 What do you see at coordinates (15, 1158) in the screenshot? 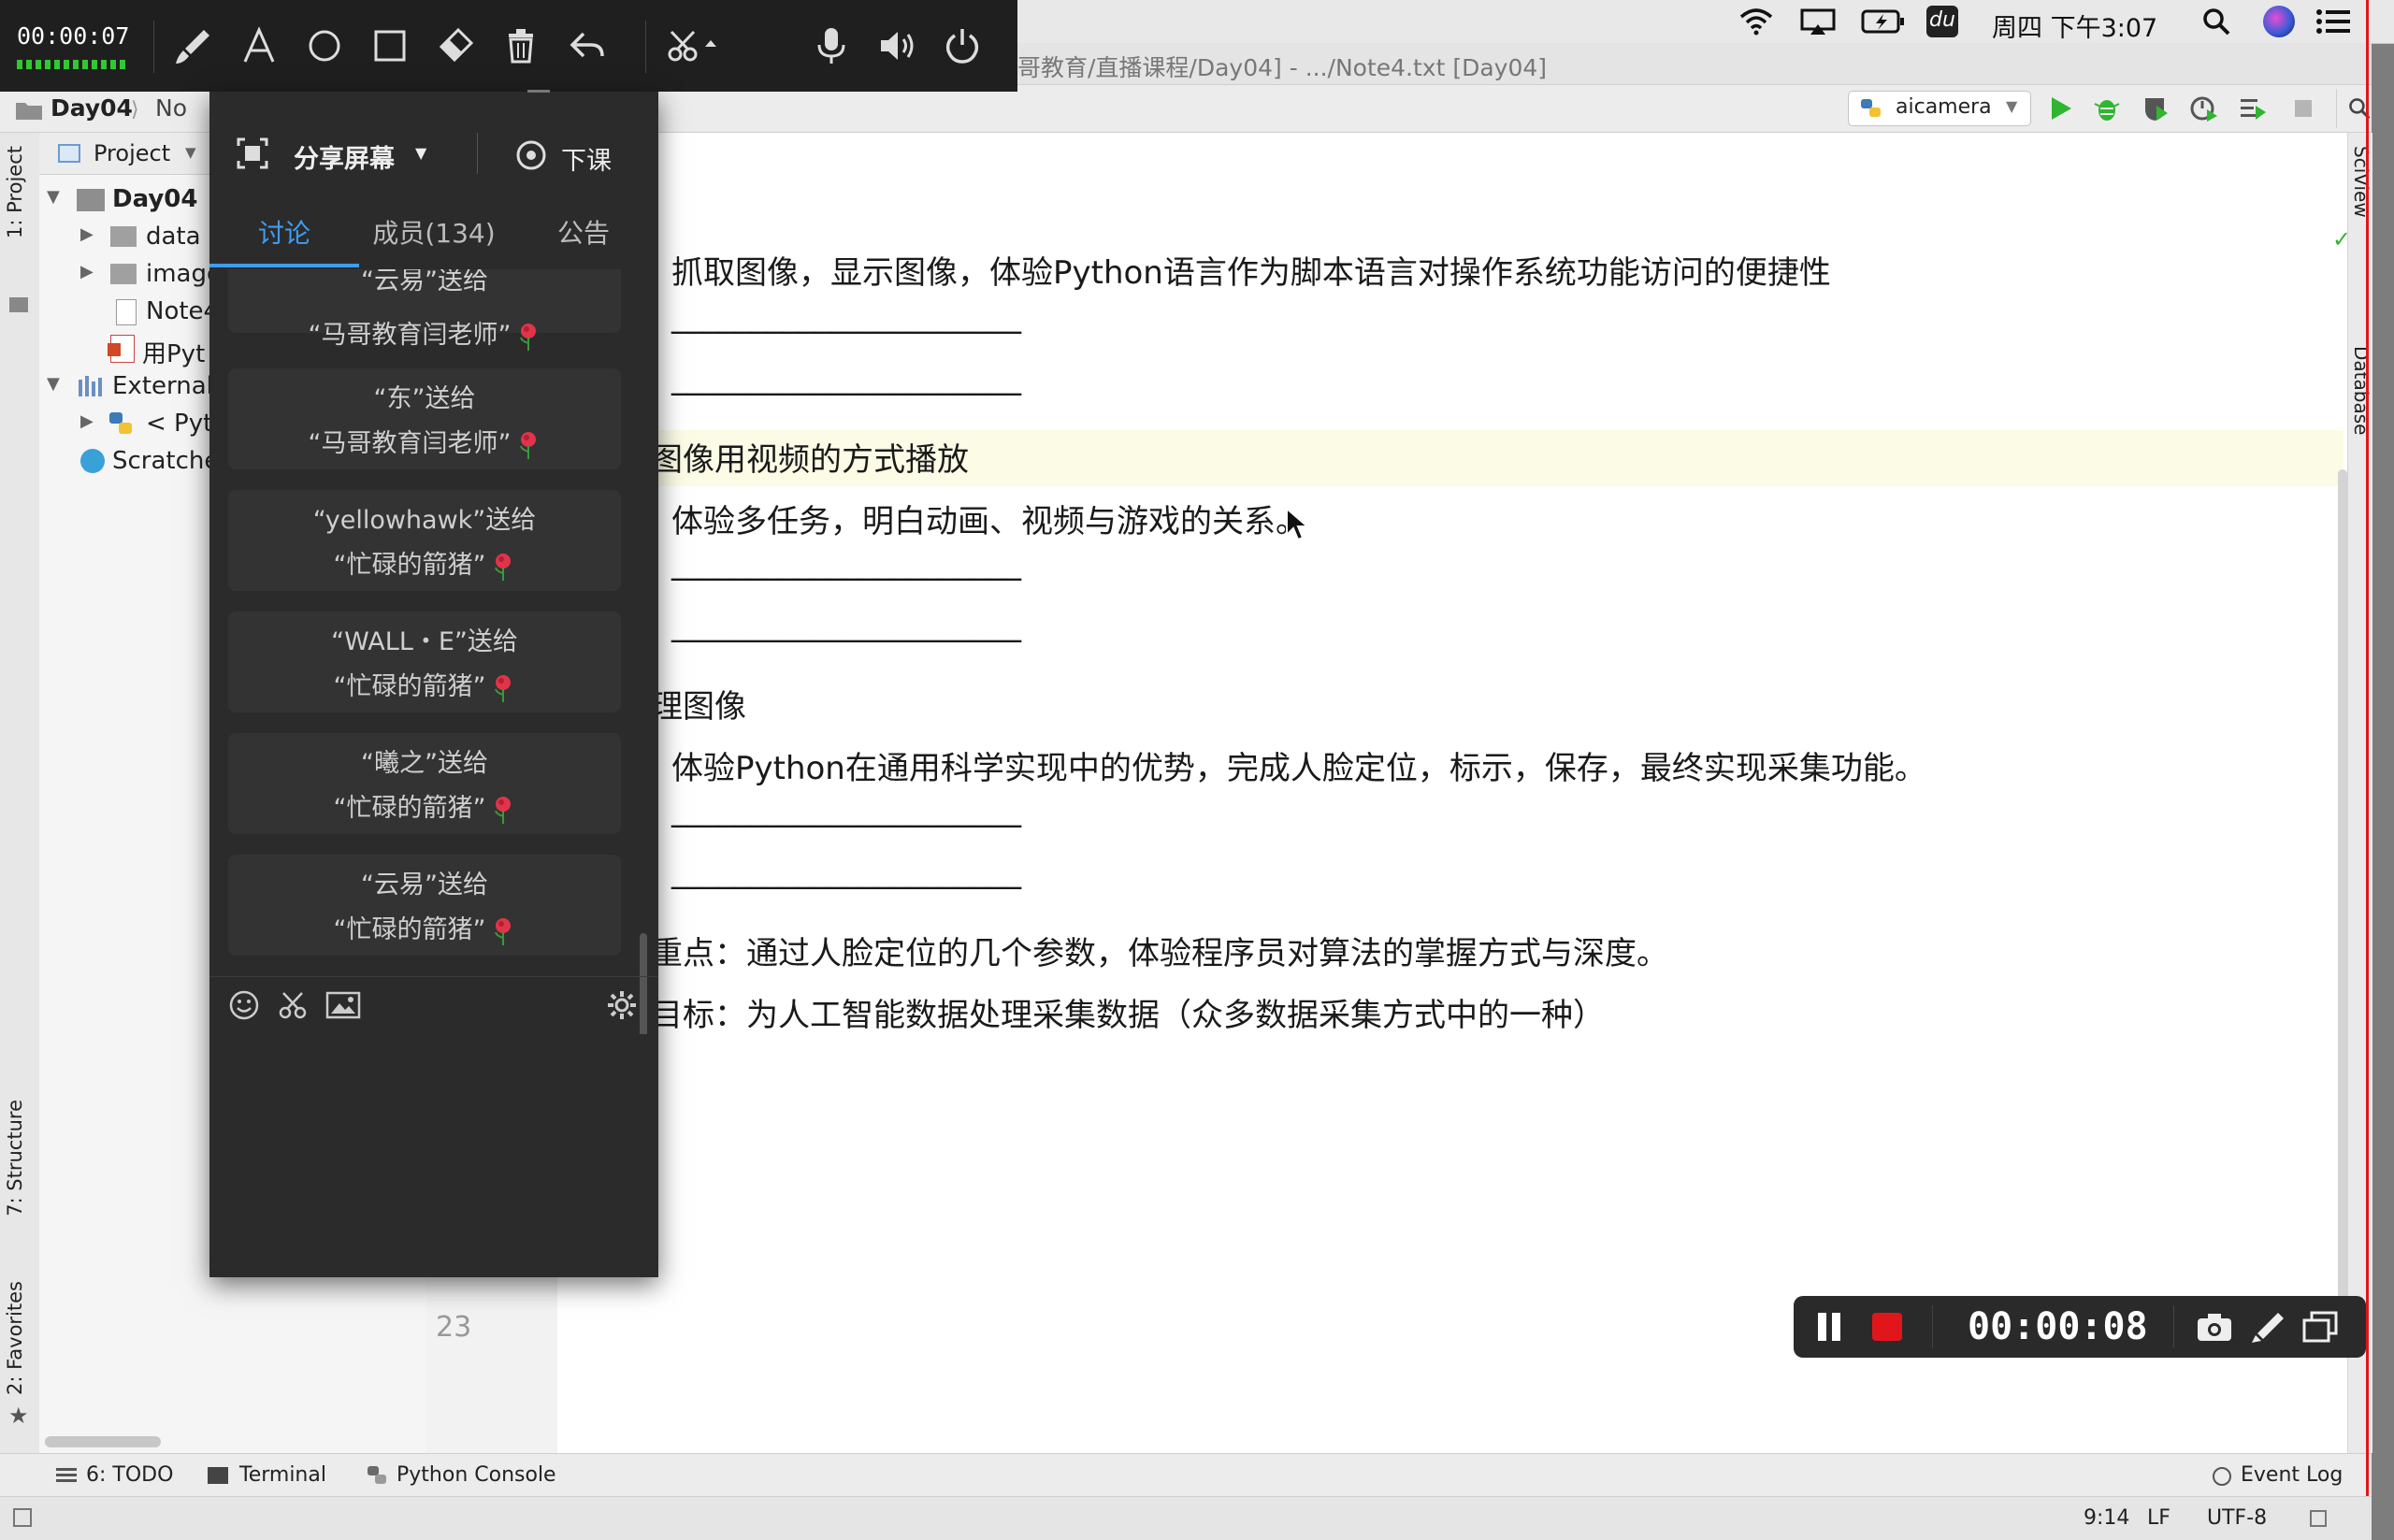
I see `tab-structure: 7: Structure` at bounding box center [15, 1158].